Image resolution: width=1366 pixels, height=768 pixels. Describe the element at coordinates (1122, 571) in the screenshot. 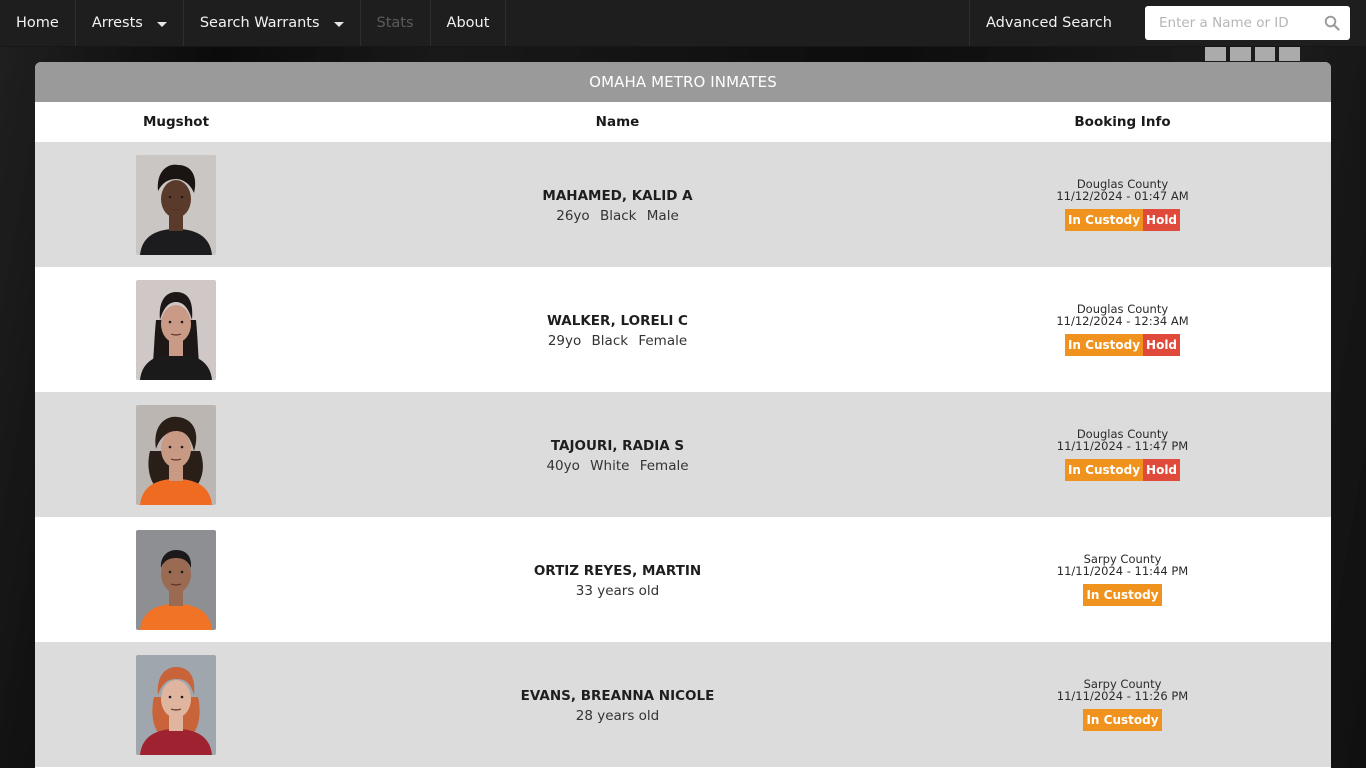

I see `booking-datetime: 11/11/2024 - 11:44 PM` at that location.